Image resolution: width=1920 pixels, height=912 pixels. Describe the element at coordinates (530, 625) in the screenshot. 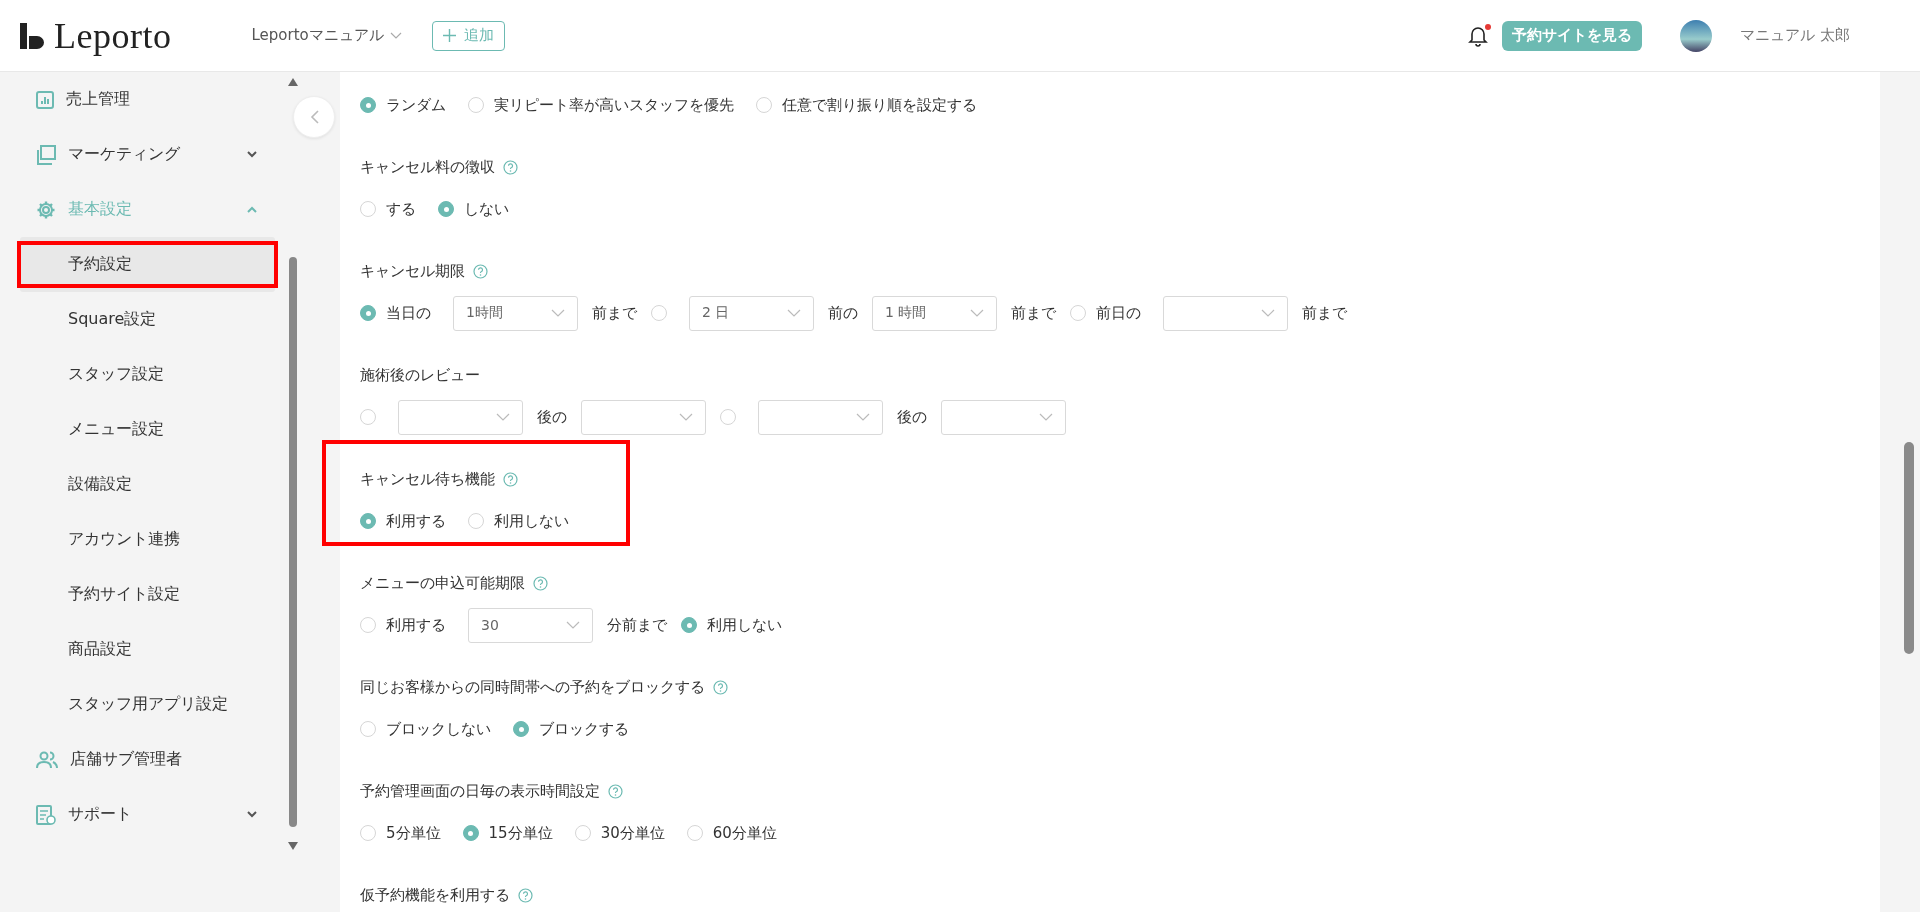

I see `dropdown-field: 30` at that location.